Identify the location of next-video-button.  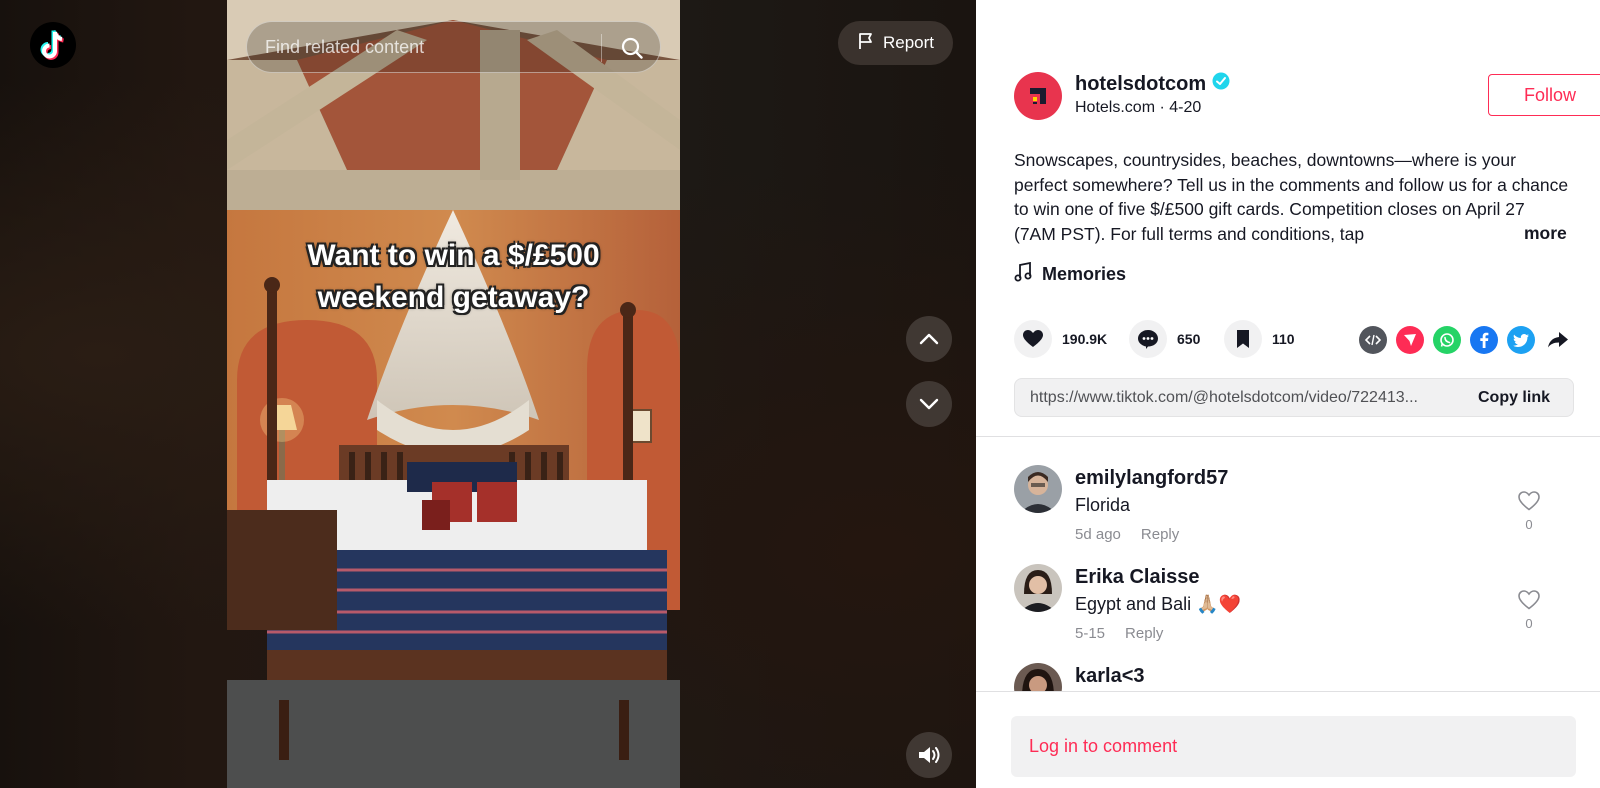
(929, 404).